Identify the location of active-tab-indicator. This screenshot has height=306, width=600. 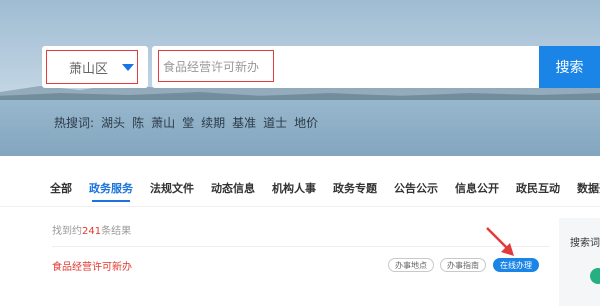
(111, 201).